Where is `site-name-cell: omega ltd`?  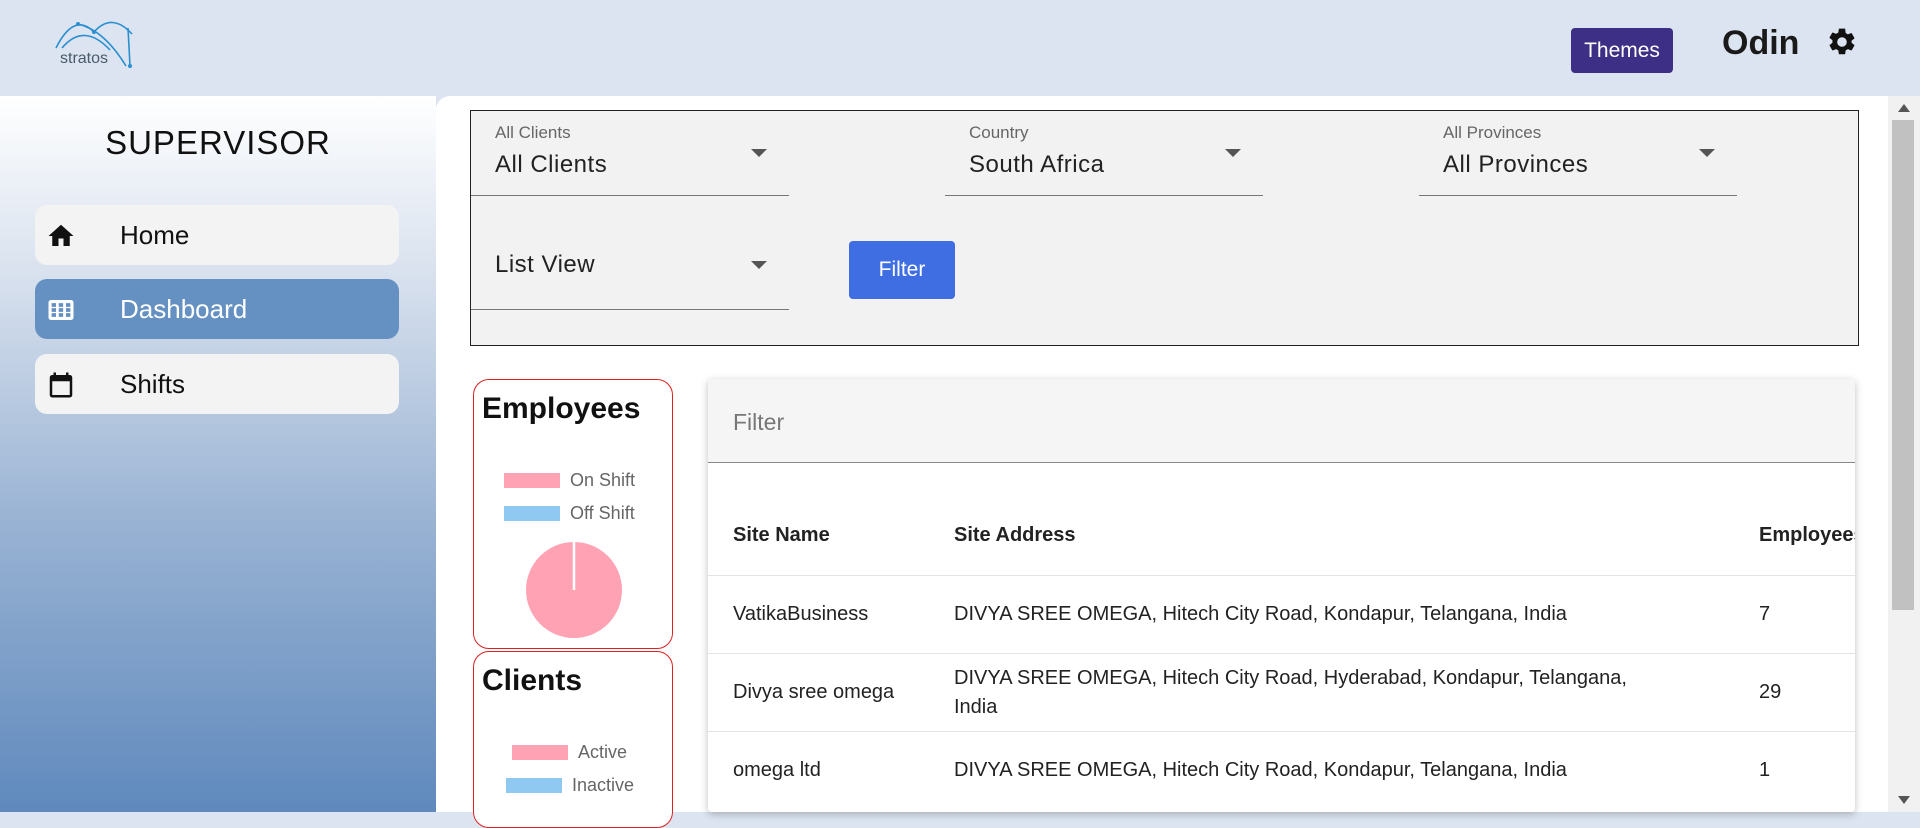
site-name-cell: omega ltd is located at coordinates (777, 770).